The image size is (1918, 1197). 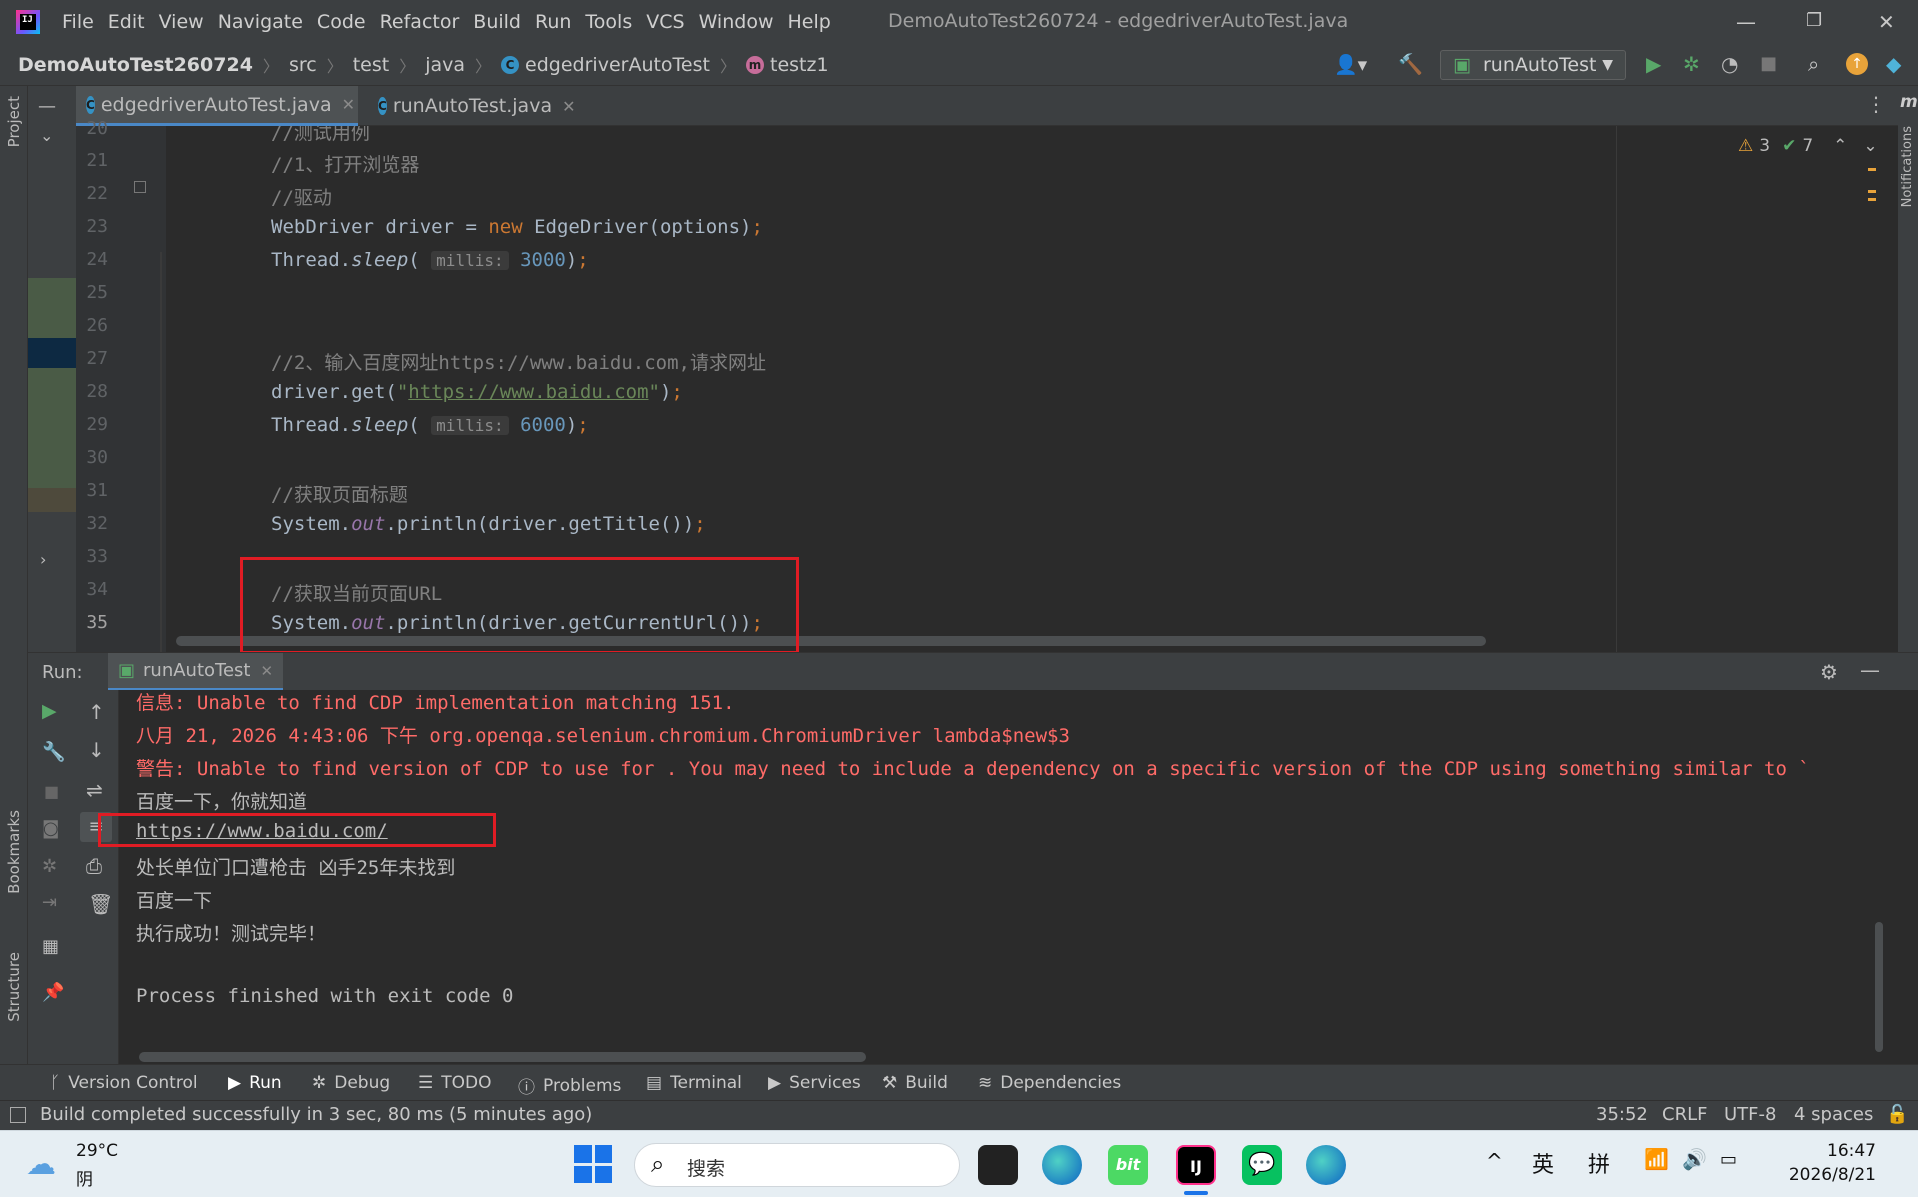 I want to click on close-icon: ✕, so click(x=1886, y=22).